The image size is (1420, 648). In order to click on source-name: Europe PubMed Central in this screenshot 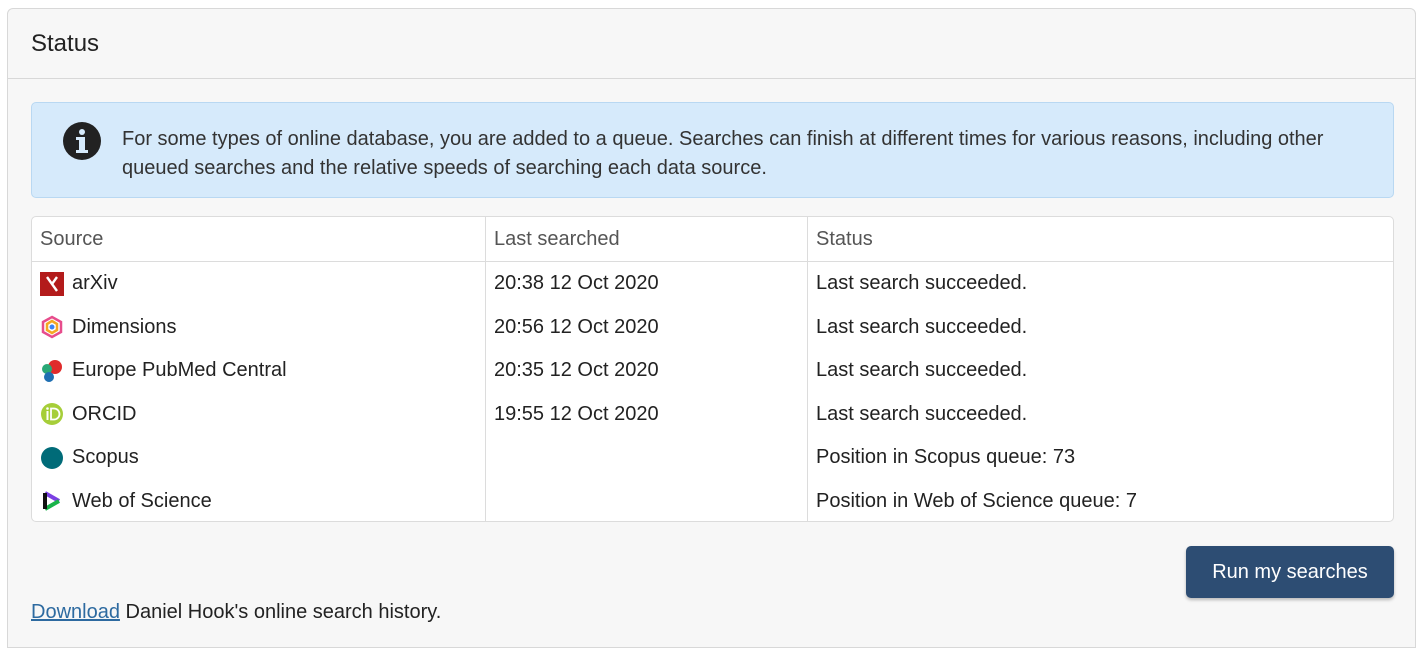, I will do `click(179, 370)`.